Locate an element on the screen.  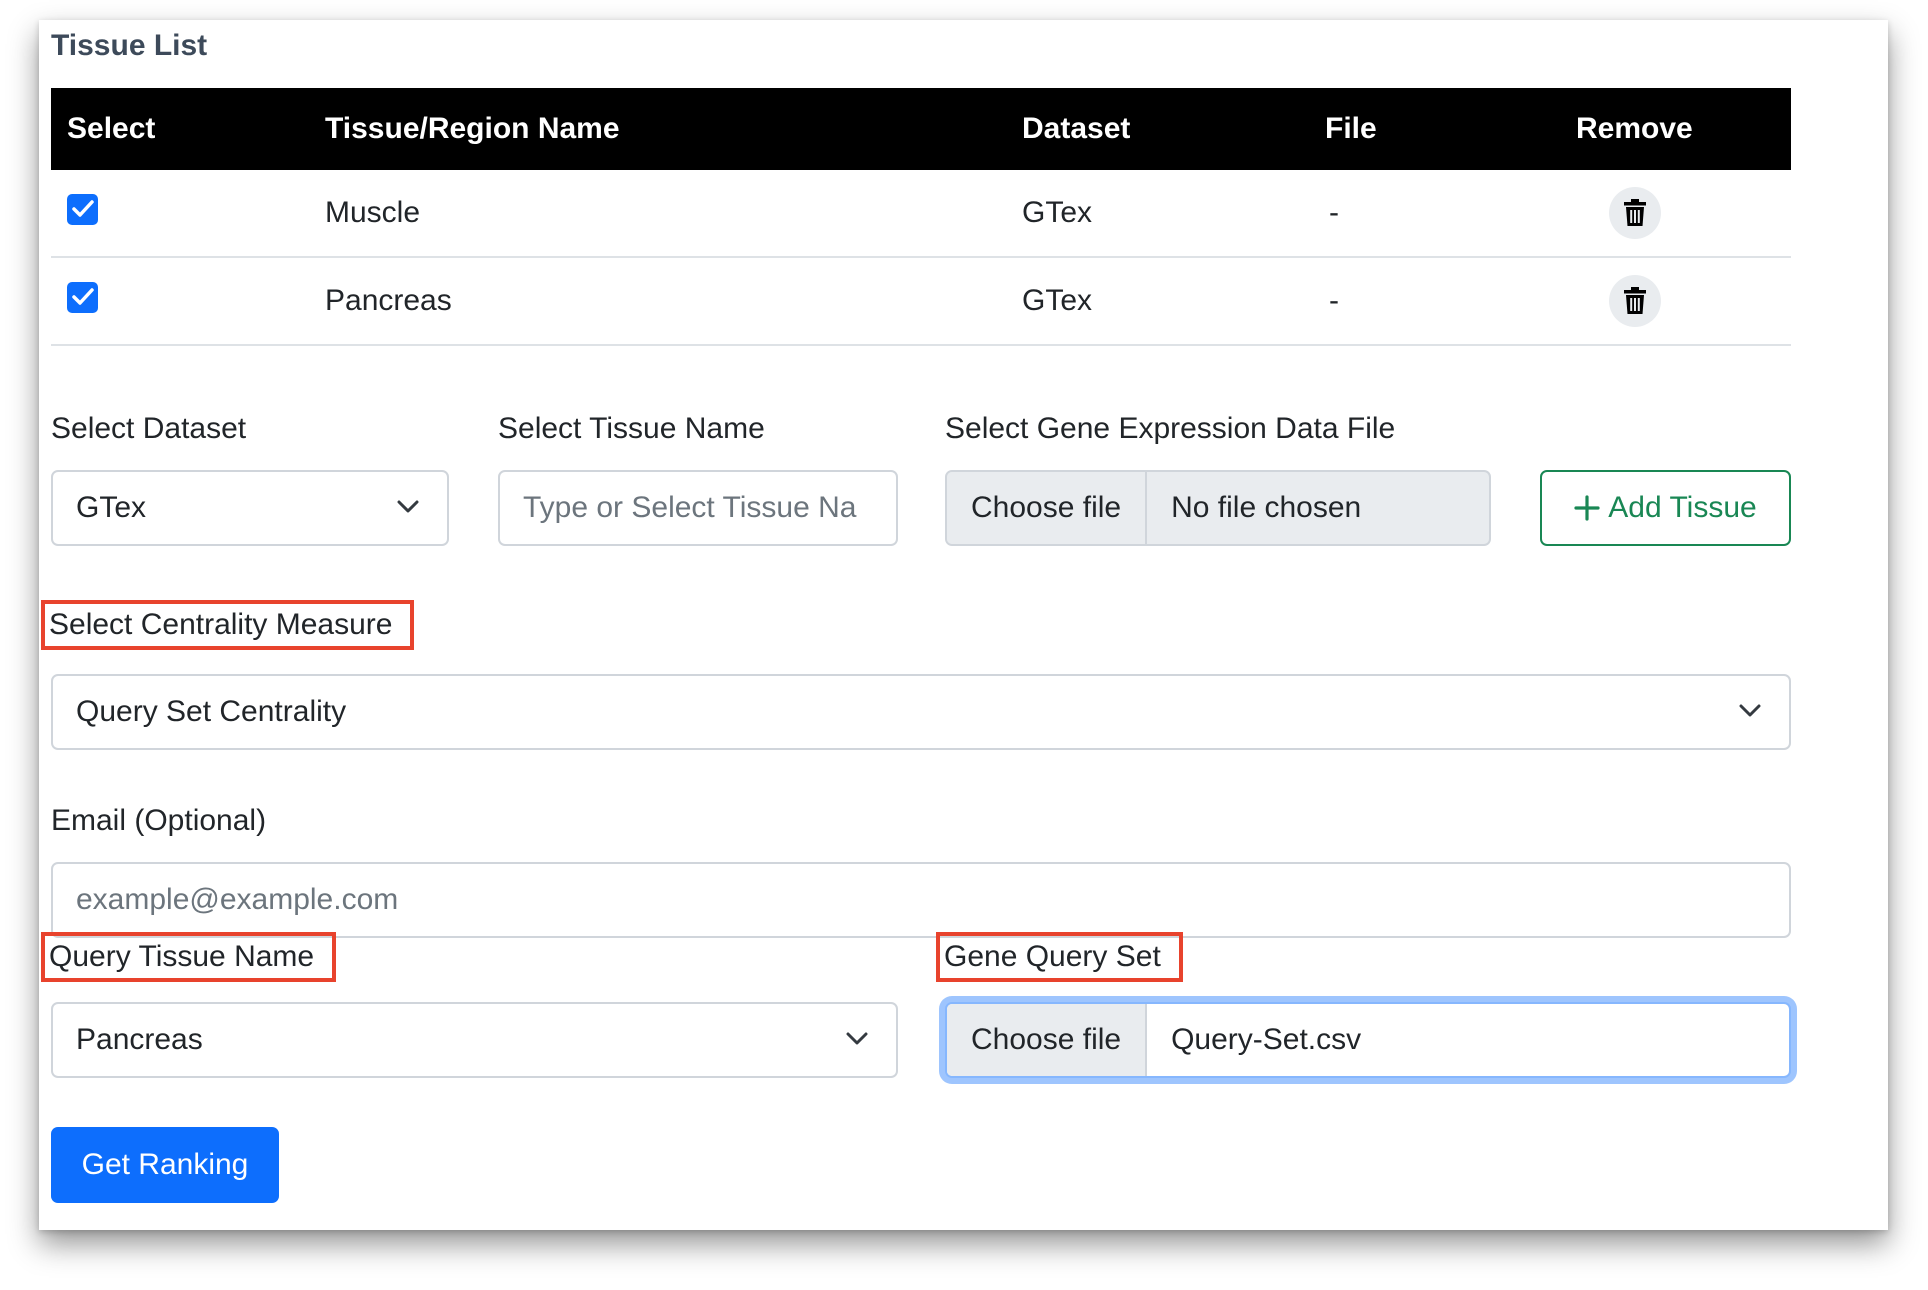
table-row: Pancreas GTex - is located at coordinates (921, 302).